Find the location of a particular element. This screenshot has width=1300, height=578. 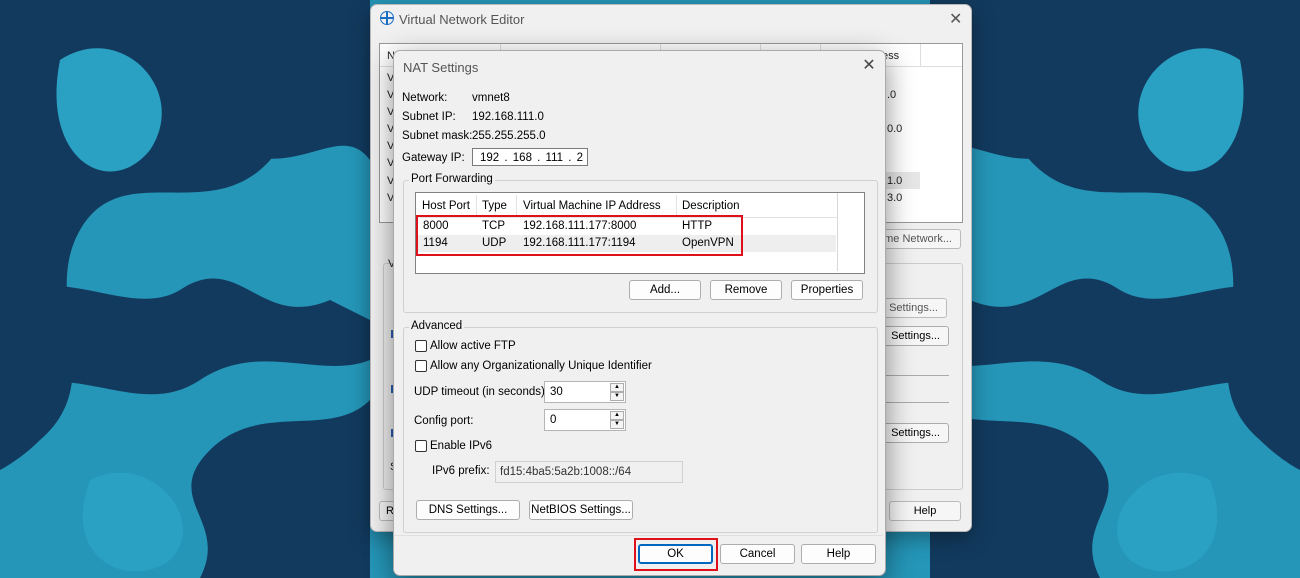

close-button: ✕ is located at coordinates (869, 66).